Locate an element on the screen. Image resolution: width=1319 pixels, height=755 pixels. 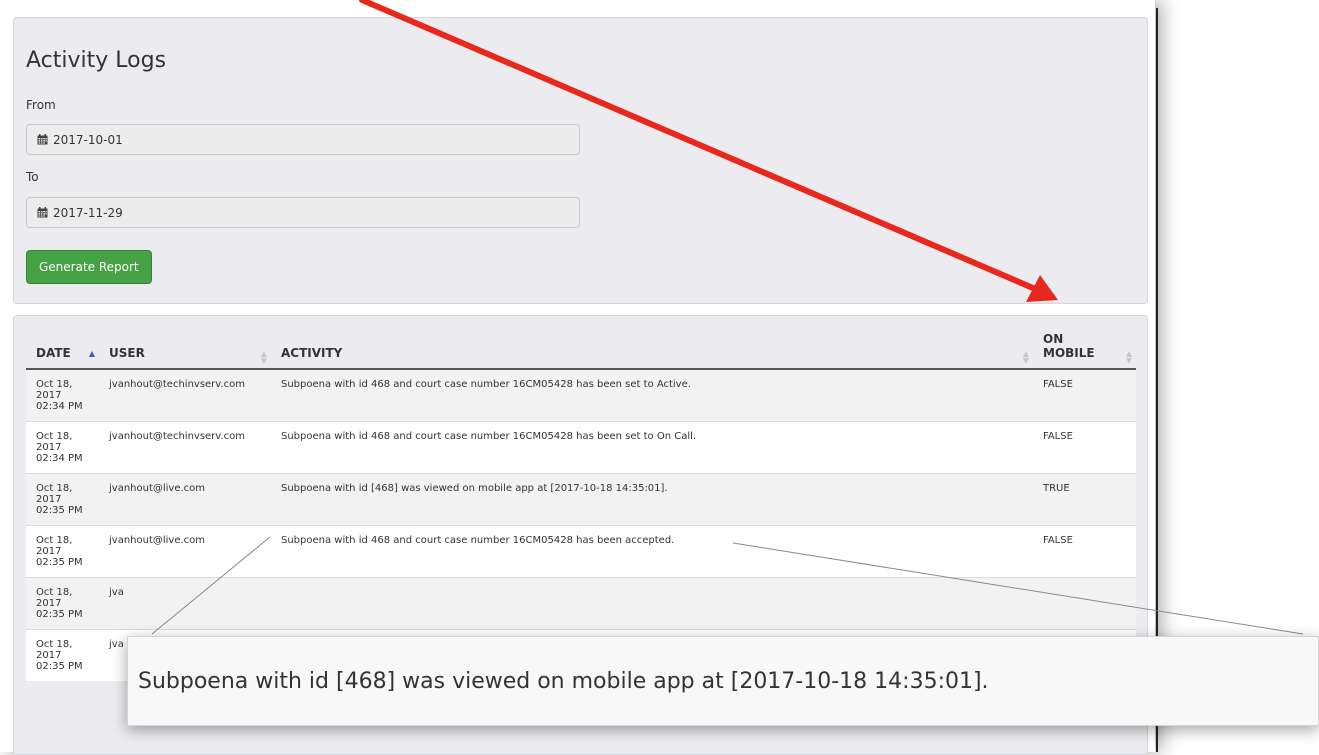
cell-mobile: TRUE is located at coordinates (1084, 498).